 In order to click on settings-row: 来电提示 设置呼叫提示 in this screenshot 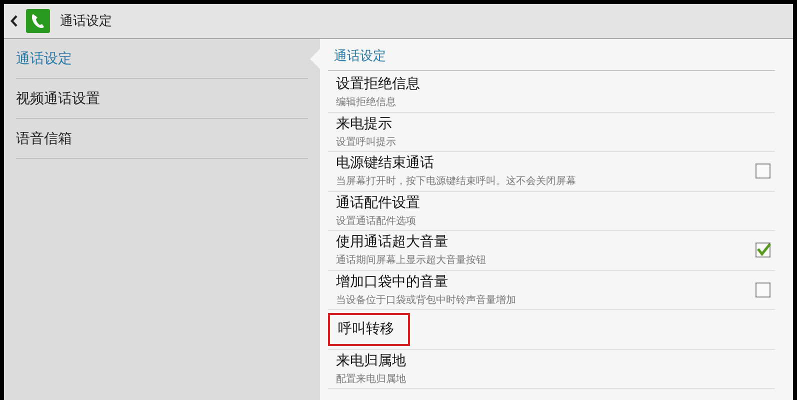, I will do `click(551, 132)`.